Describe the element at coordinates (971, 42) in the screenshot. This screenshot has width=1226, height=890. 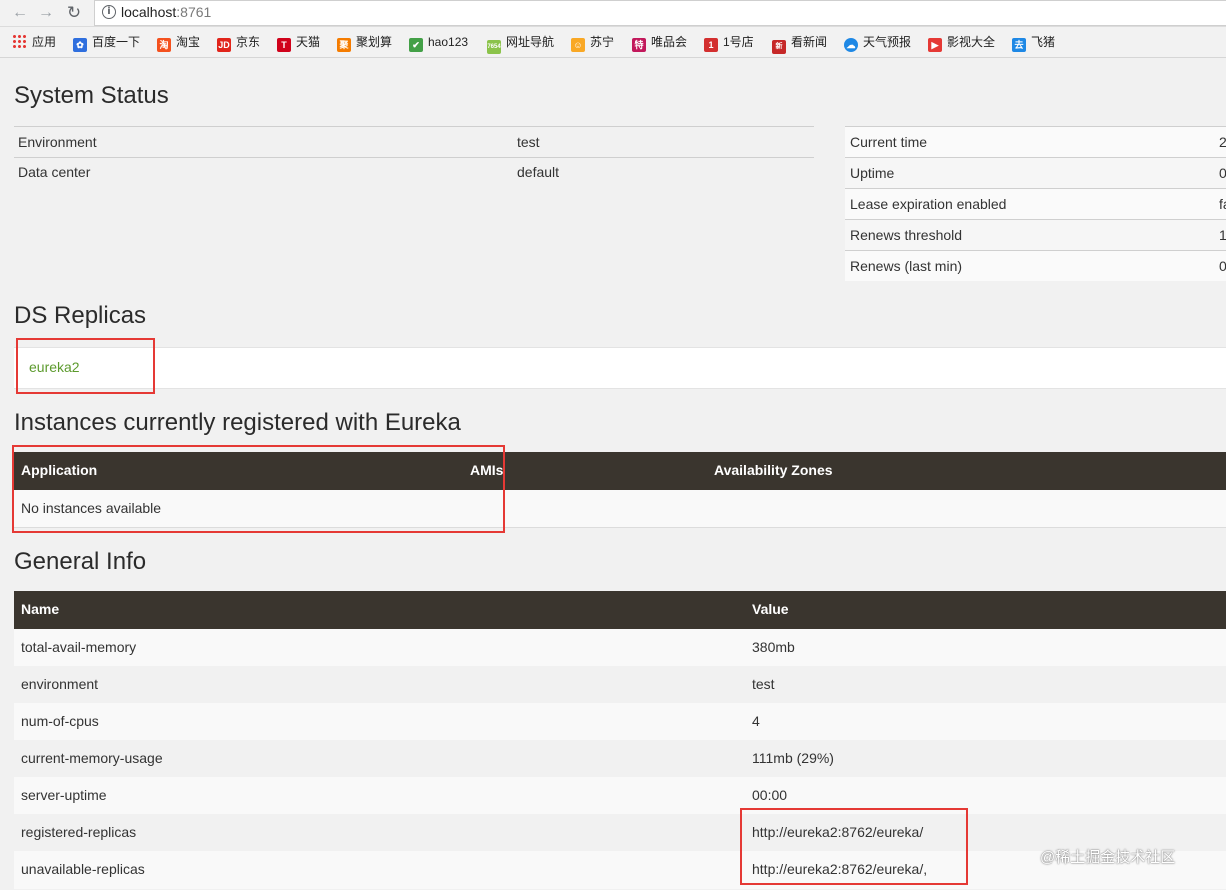
I see `bookmark-label: 影视大全` at that location.